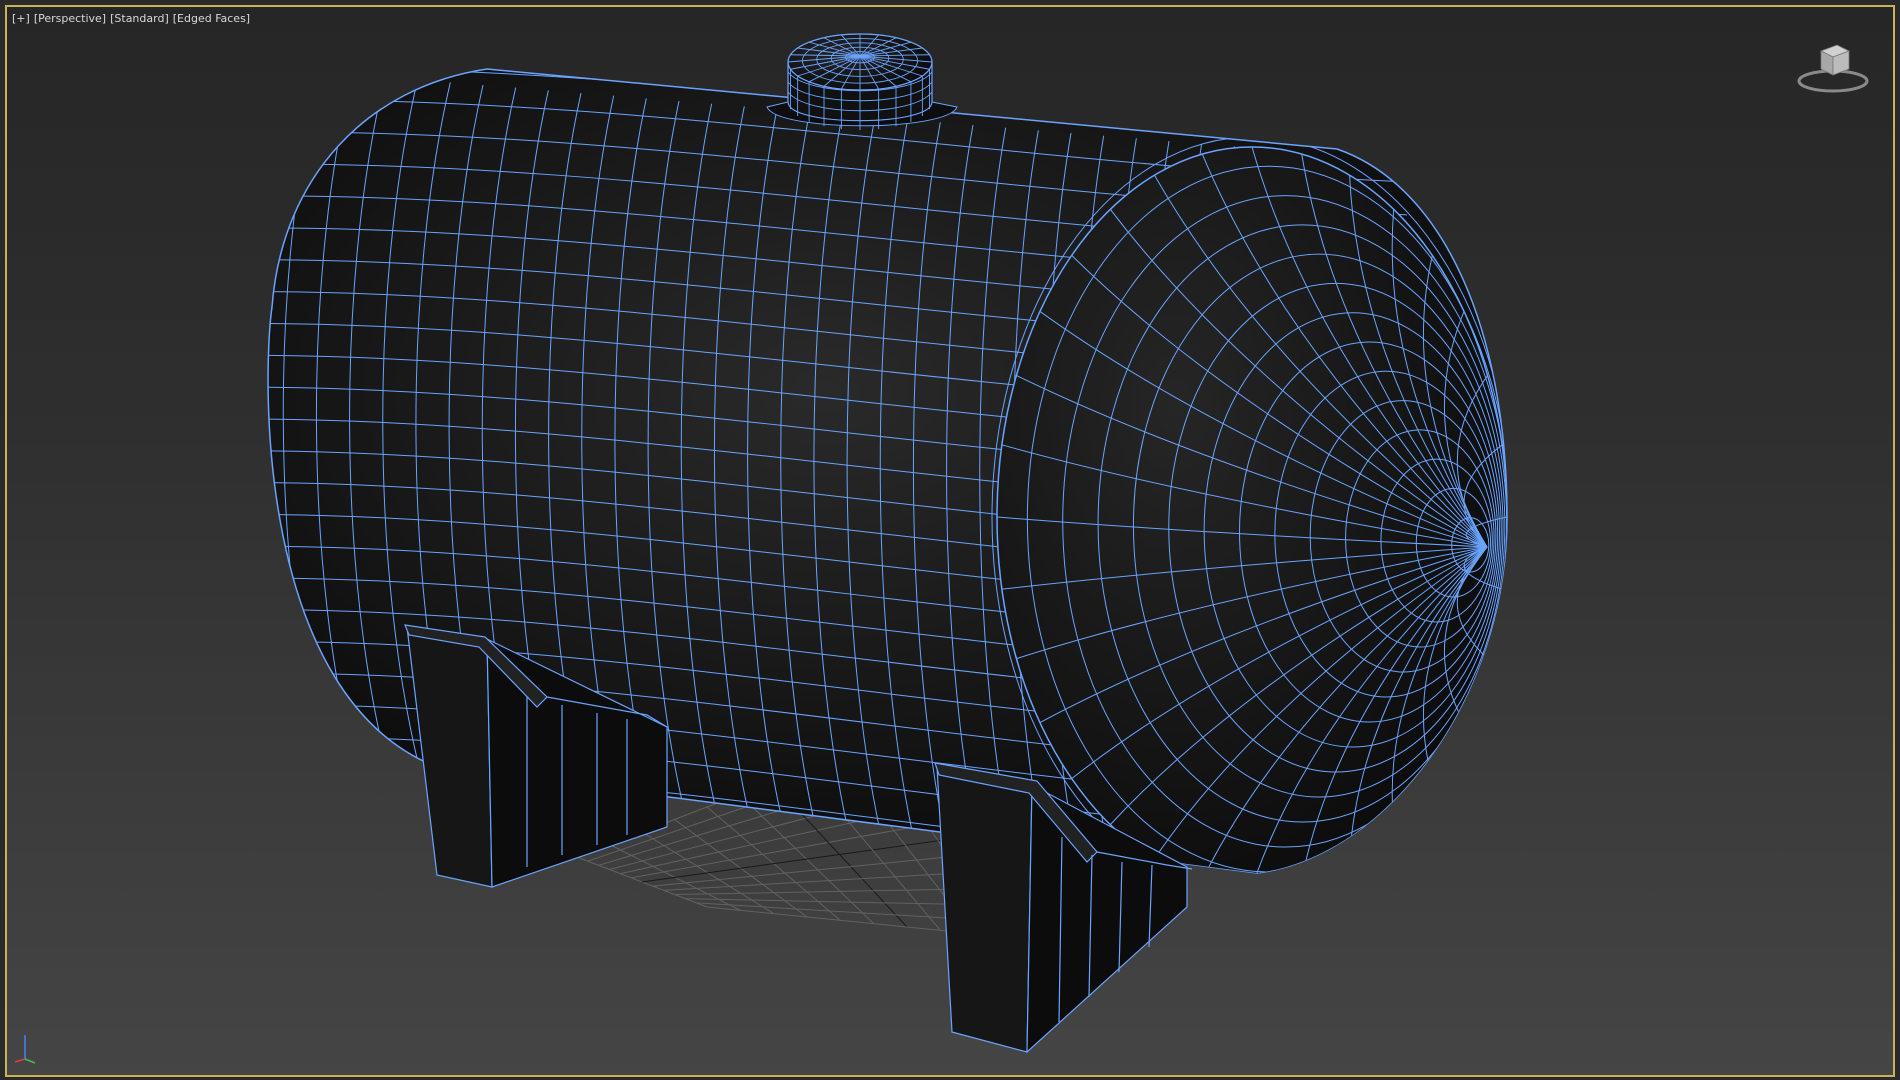 The image size is (1900, 1080). I want to click on shading-mode-button: [Standard], so click(139, 18).